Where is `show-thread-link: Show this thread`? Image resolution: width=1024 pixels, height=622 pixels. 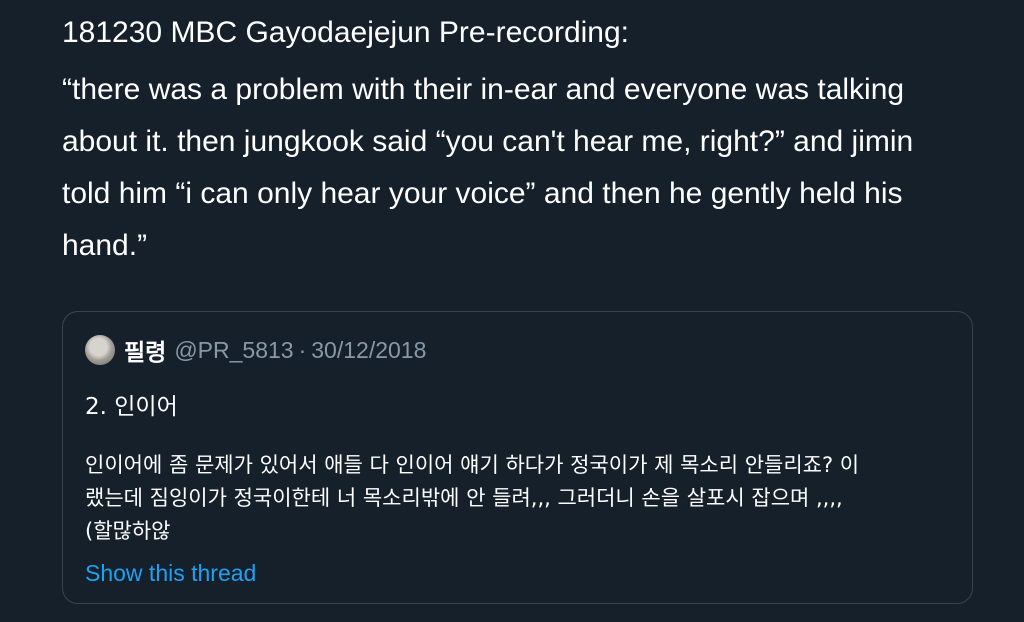
show-thread-link: Show this thread is located at coordinates (170, 573).